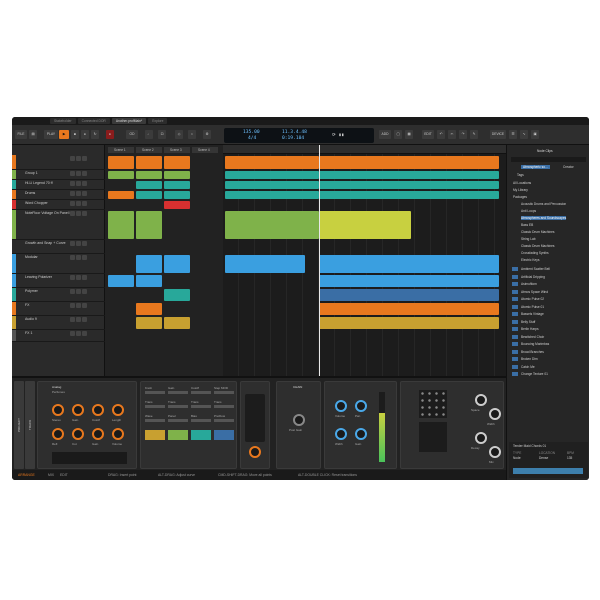  I want to click on knob-stereo, so click(58, 410).